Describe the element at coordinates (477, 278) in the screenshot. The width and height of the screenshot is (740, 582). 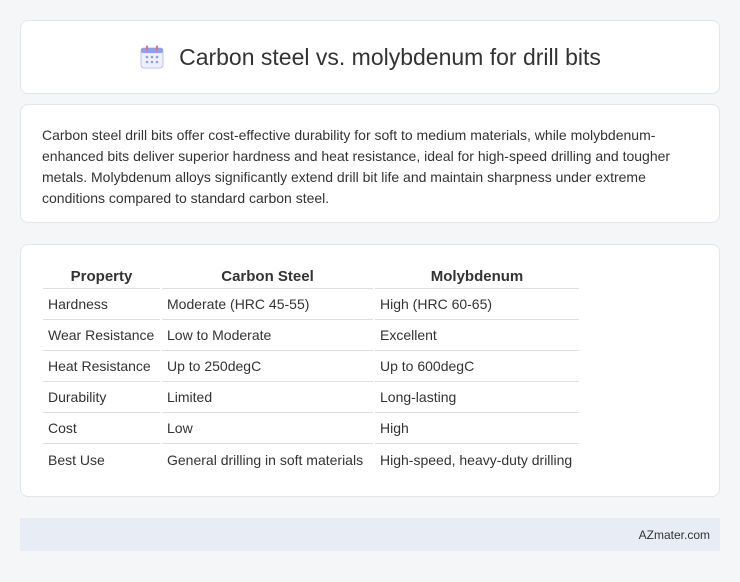
I see `header-molybdenum: Molybdenum` at that location.